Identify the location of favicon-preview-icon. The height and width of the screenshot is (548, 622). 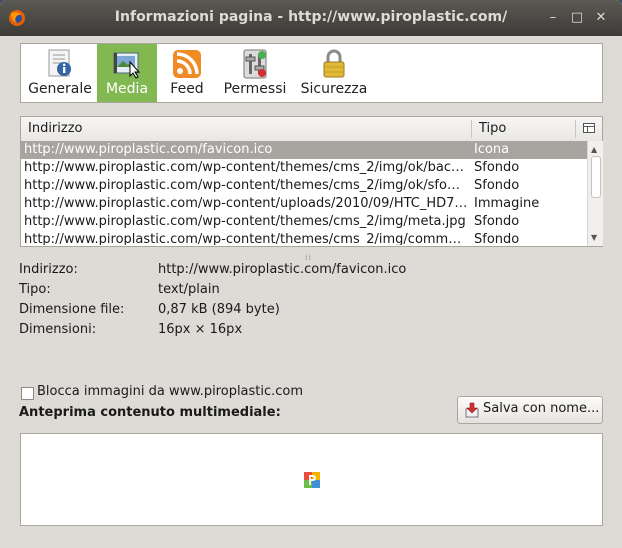
(312, 480).